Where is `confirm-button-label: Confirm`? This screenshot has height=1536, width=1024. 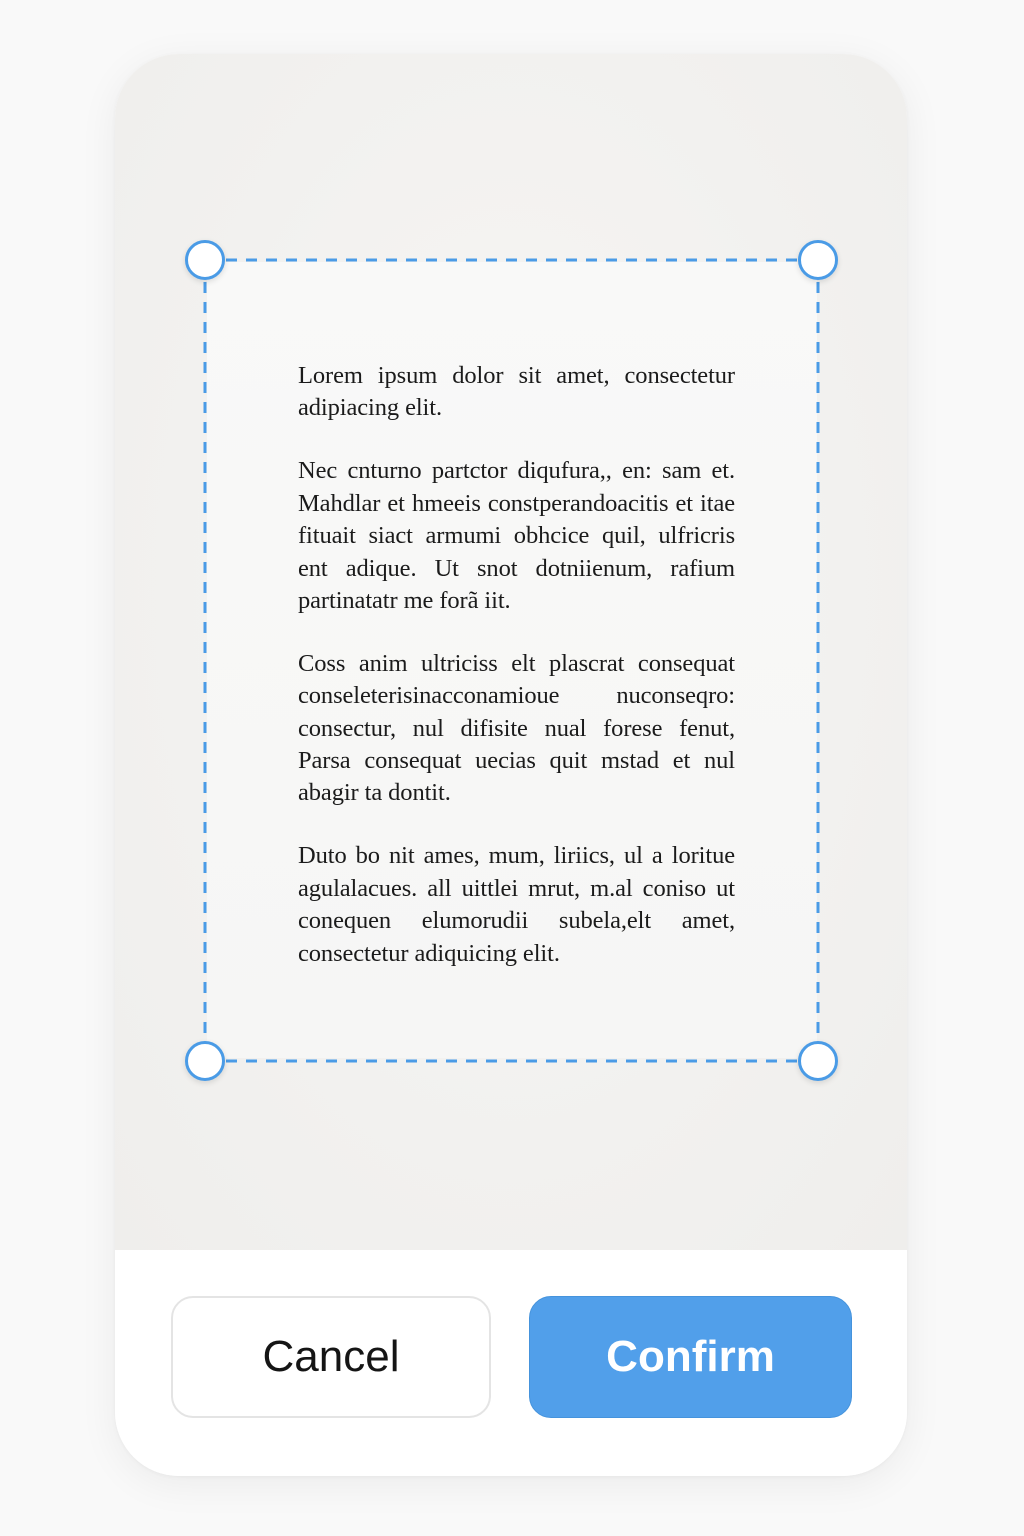
confirm-button-label: Confirm is located at coordinates (690, 1356).